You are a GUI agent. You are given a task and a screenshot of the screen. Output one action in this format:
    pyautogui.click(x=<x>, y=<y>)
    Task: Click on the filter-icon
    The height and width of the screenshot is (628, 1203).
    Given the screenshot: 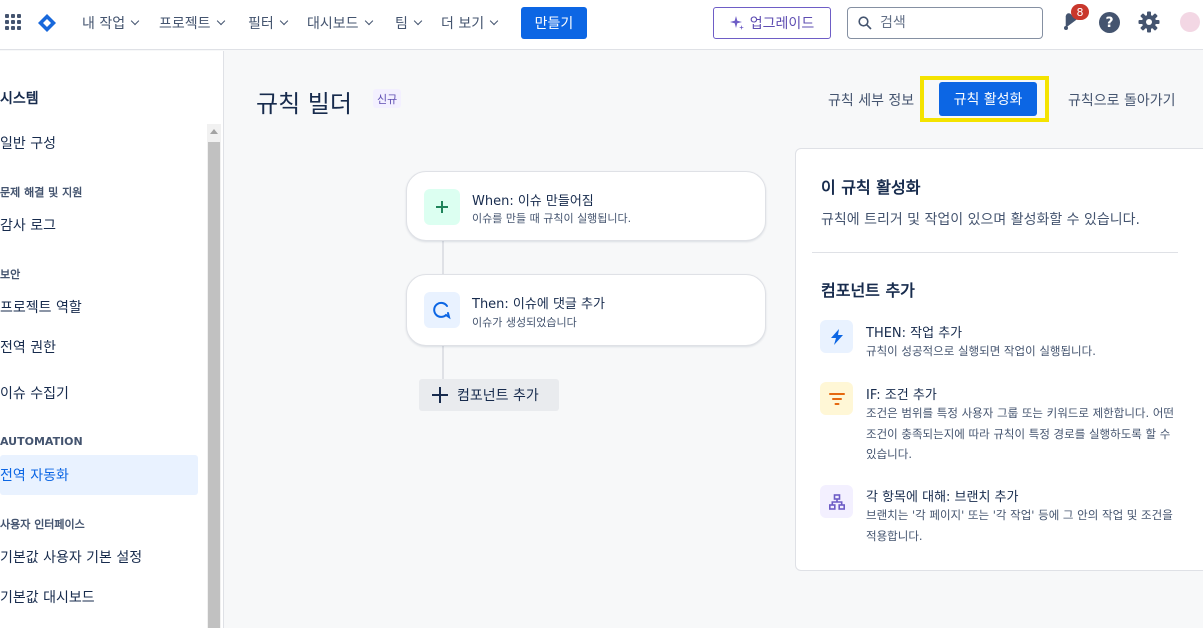 What is the action you would take?
    pyautogui.click(x=836, y=398)
    